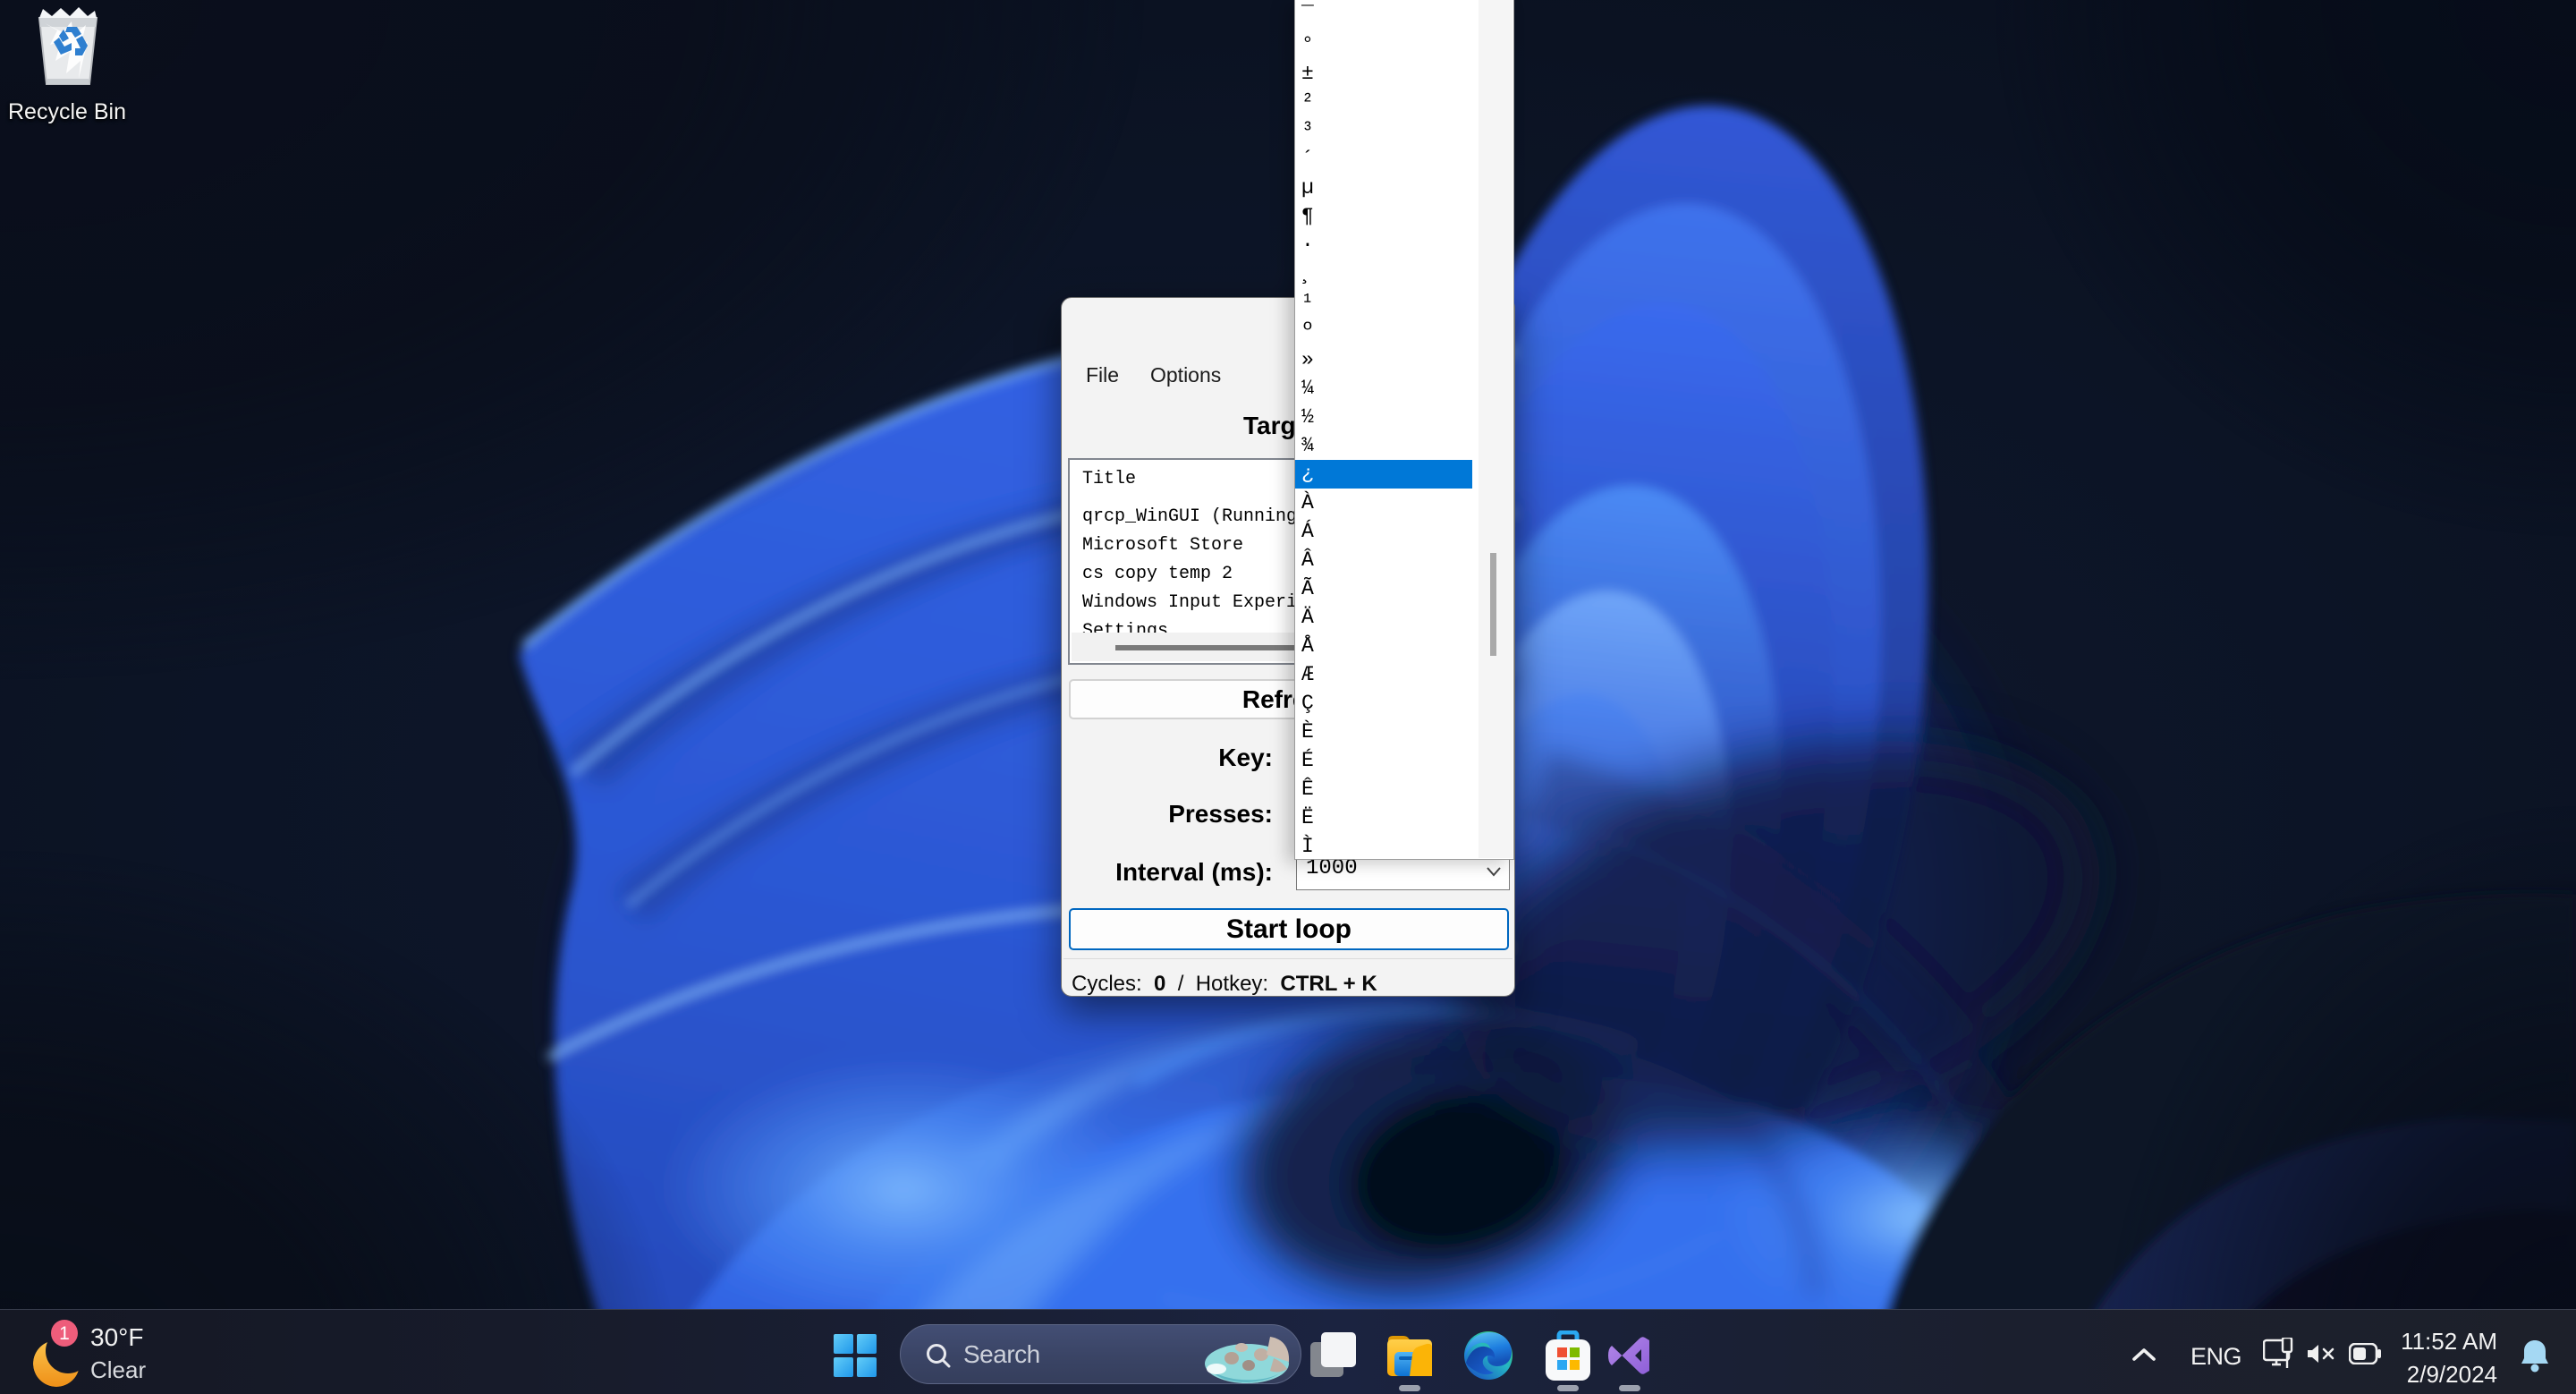 The width and height of the screenshot is (2576, 1394). I want to click on svg-text: 1, so click(64, 1333).